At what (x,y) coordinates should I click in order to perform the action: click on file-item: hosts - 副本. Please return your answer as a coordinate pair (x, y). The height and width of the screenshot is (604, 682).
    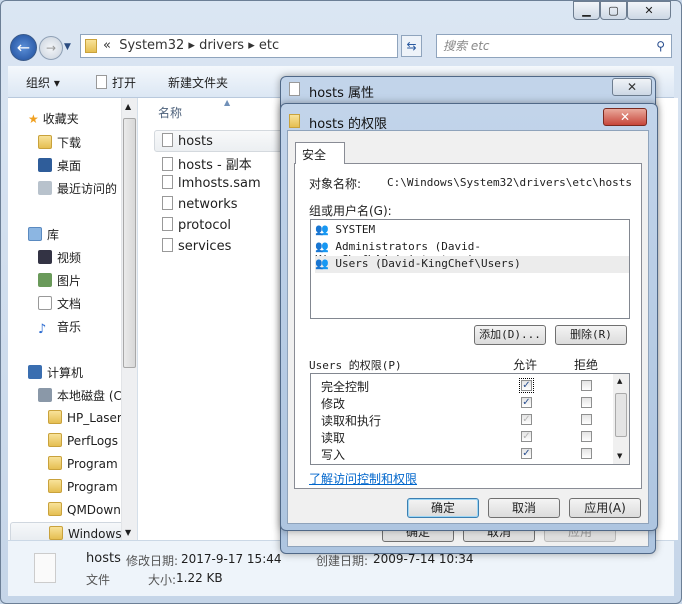
    Looking at the image, I should click on (207, 163).